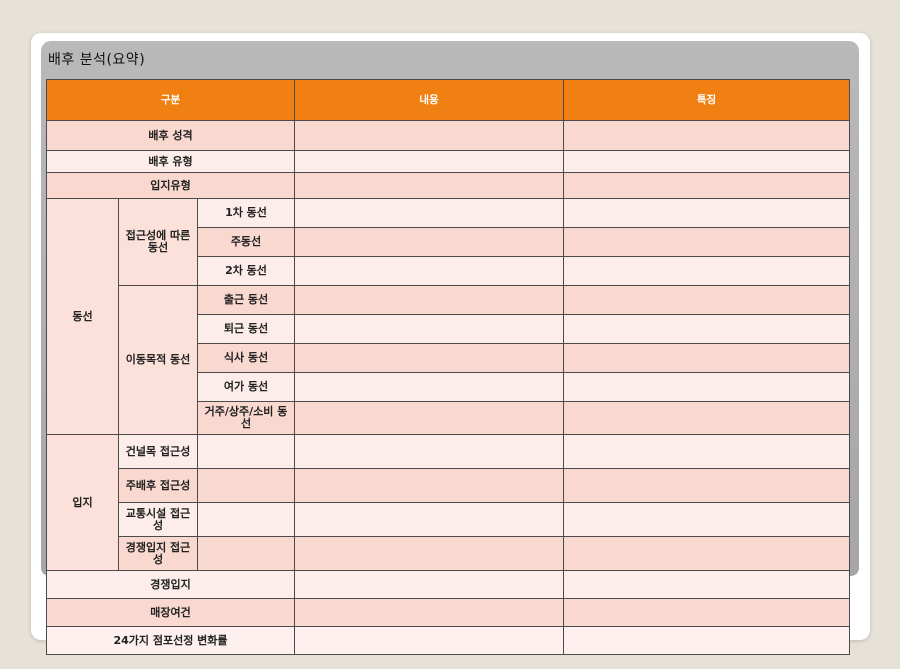  What do you see at coordinates (170, 185) in the screenshot?
I see `row-label: 입지유형` at bounding box center [170, 185].